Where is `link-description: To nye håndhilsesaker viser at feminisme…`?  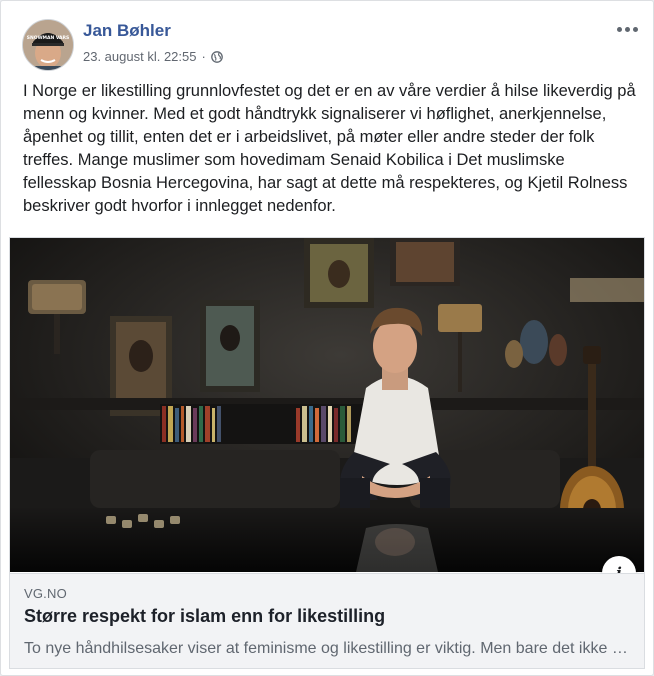 link-description: To nye håndhilsesaker viser at feminisme… is located at coordinates (329, 648).